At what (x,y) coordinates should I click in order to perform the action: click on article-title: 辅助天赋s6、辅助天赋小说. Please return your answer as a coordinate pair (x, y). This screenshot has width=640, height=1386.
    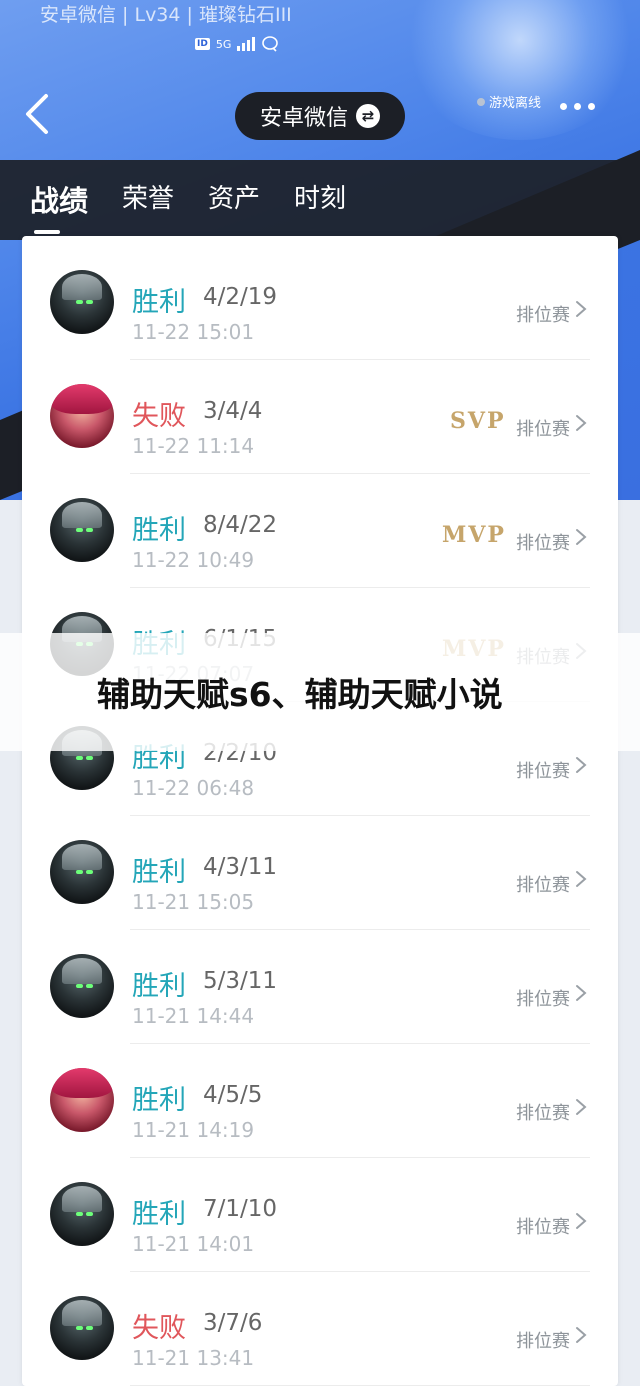
    Looking at the image, I should click on (300, 694).